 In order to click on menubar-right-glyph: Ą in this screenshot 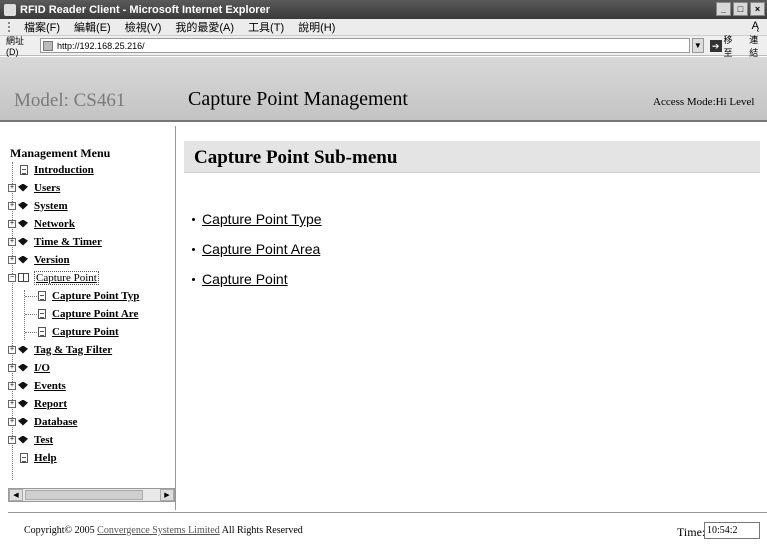, I will do `click(755, 26)`.